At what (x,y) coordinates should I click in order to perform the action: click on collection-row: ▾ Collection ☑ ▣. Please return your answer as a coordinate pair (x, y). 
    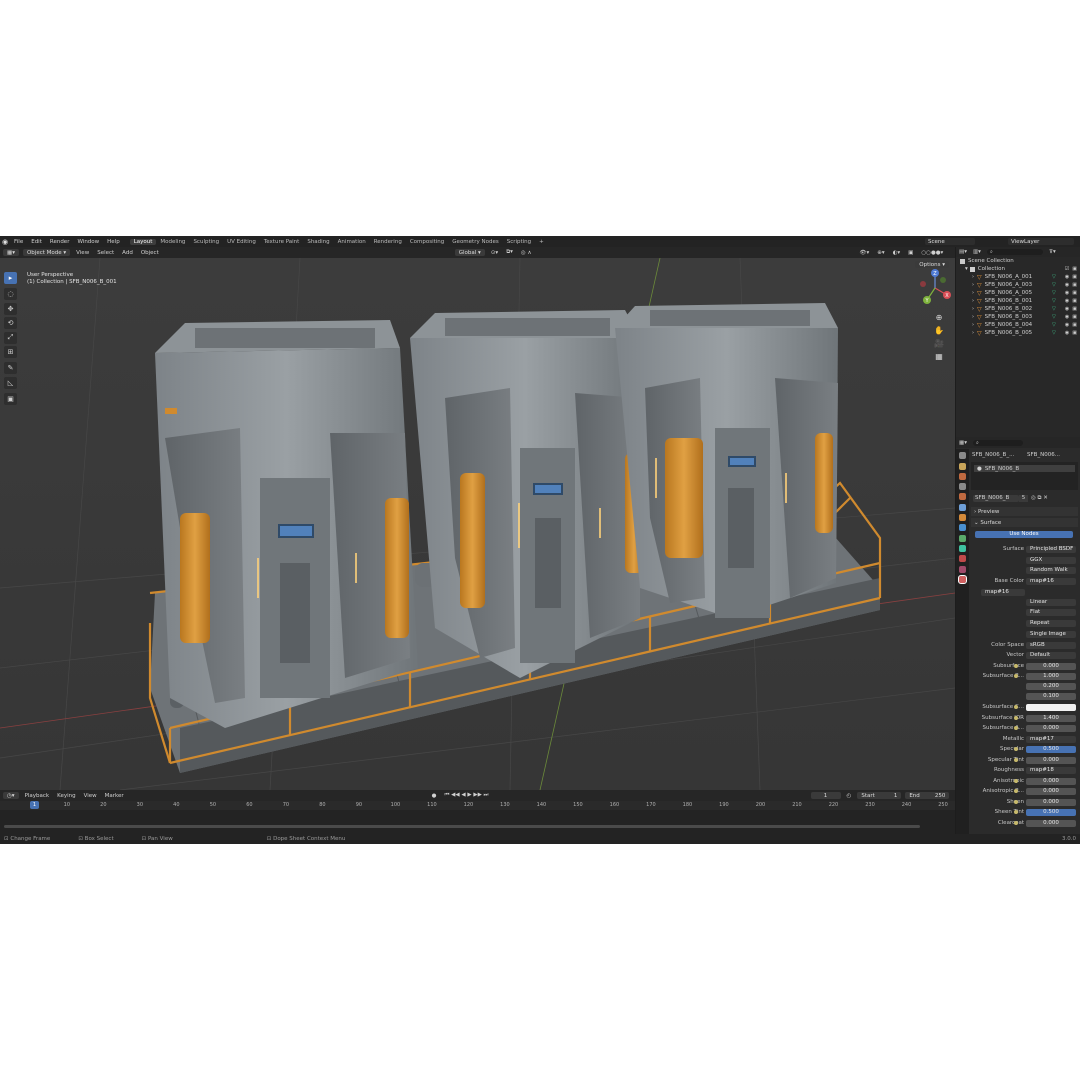
    Looking at the image, I should click on (1018, 269).